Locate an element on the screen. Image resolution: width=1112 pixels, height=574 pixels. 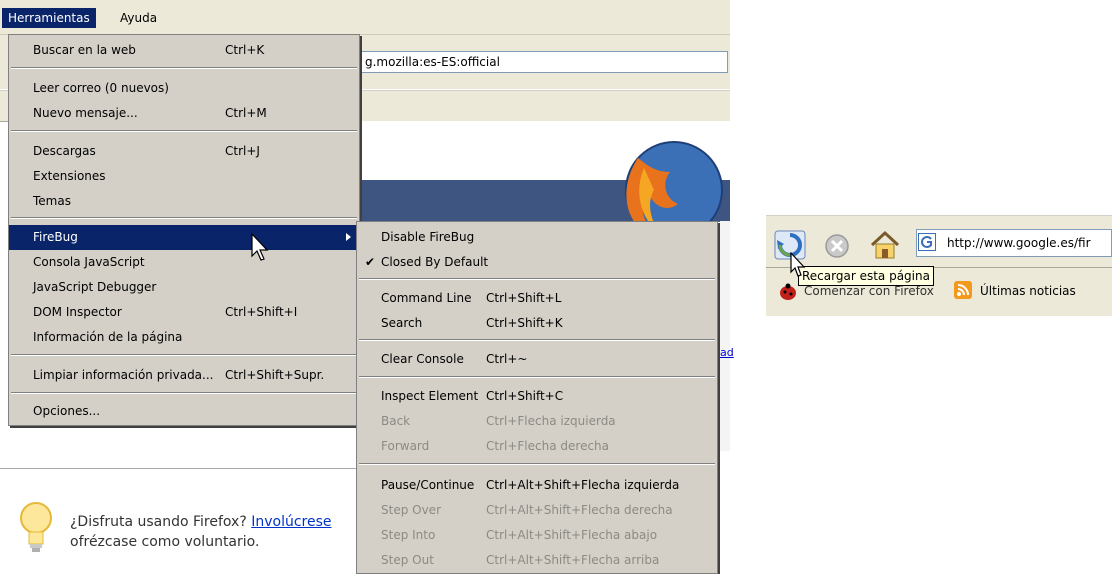
submenu-item-step-out: Step Out Ctrl+Alt+Shift+Flecha arriba is located at coordinates (537, 560).